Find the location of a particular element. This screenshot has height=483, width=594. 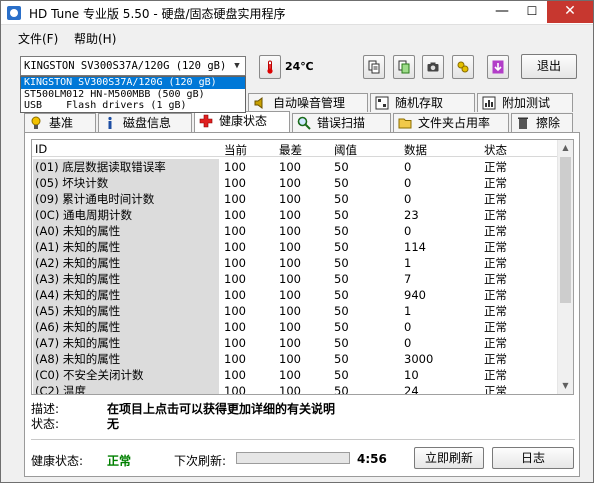

save-button is located at coordinates (498, 67).